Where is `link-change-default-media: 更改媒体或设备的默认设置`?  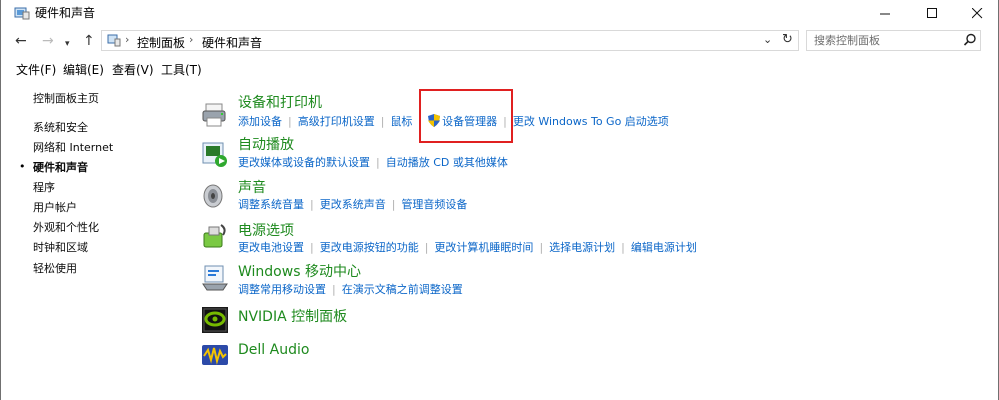 link-change-default-media: 更改媒体或设备的默认设置 is located at coordinates (304, 162).